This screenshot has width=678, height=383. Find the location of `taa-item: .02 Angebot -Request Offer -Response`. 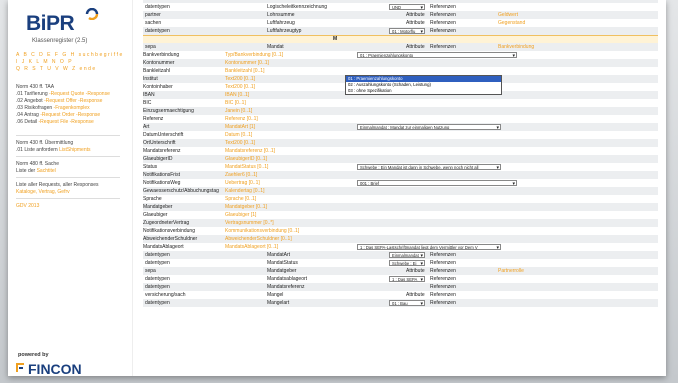

taa-item: .02 Angebot -Request Offer -Response is located at coordinates (59, 101).